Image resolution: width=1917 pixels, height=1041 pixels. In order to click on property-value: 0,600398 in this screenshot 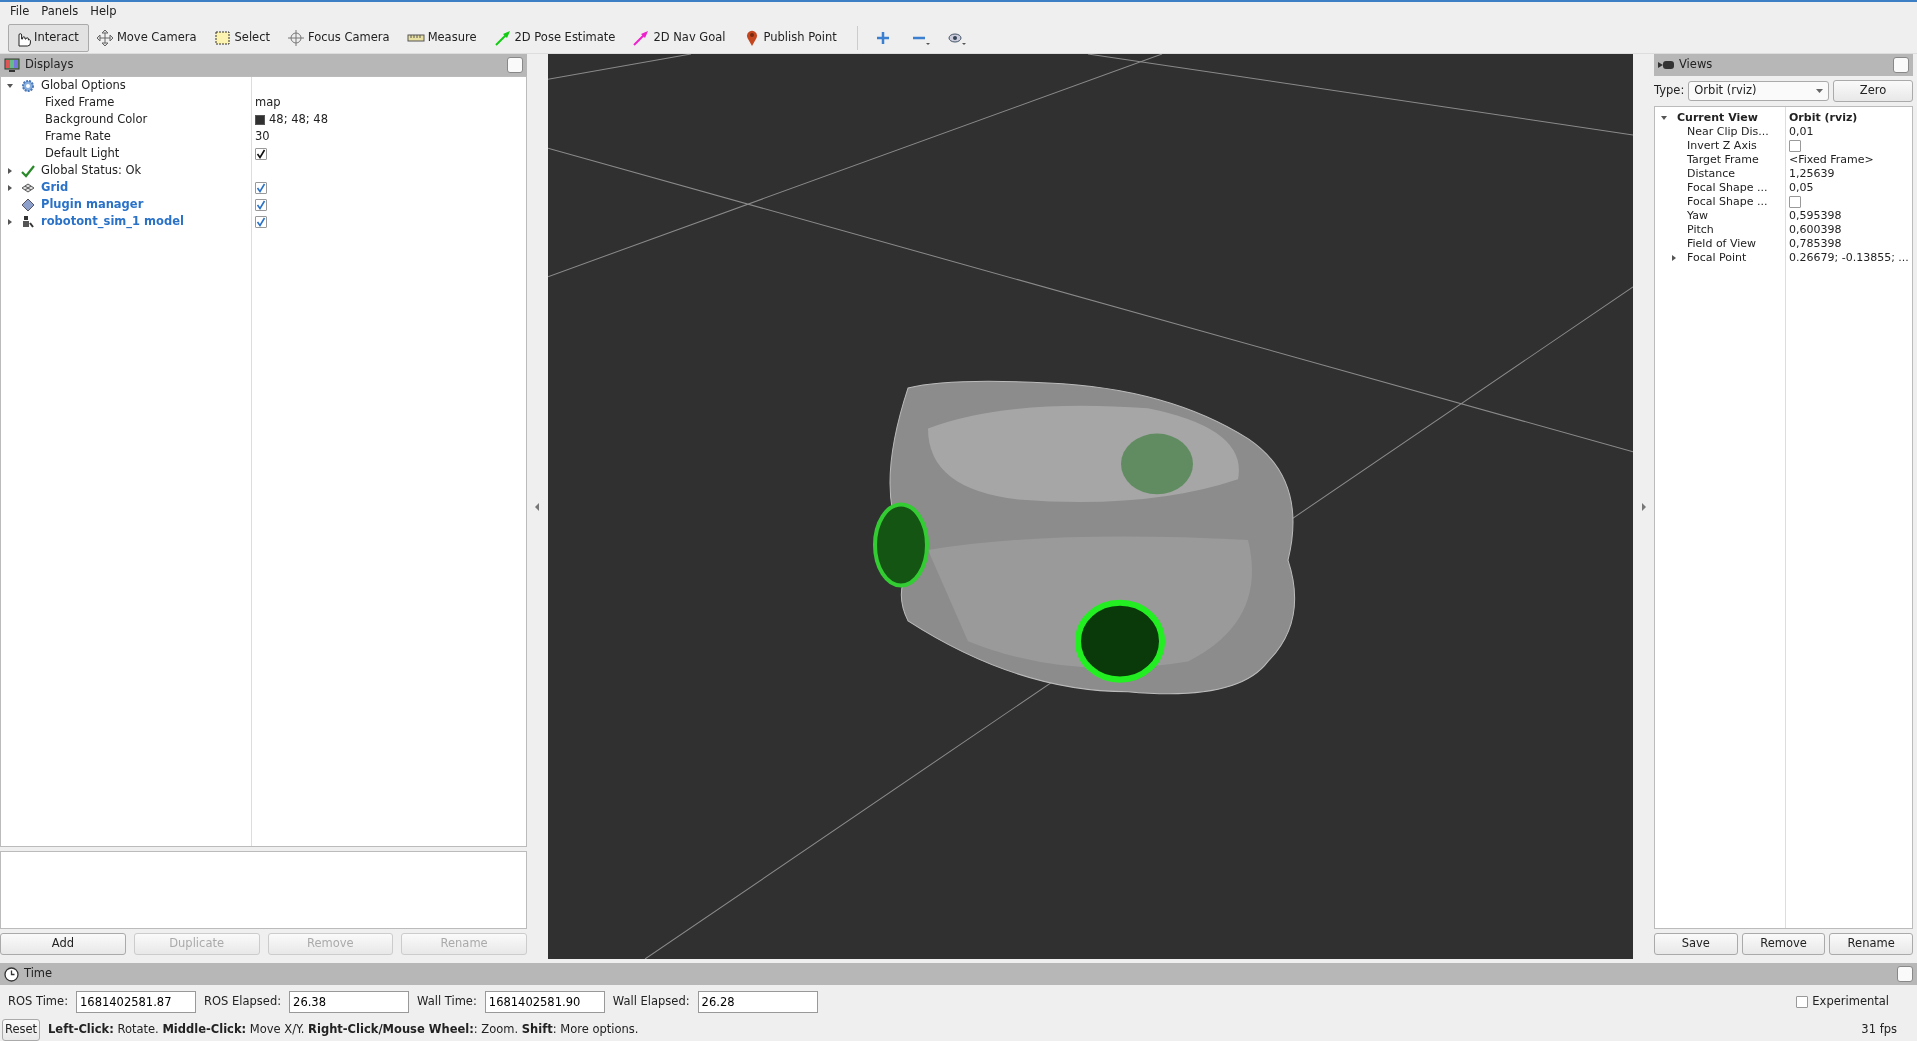, I will do `click(1815, 229)`.